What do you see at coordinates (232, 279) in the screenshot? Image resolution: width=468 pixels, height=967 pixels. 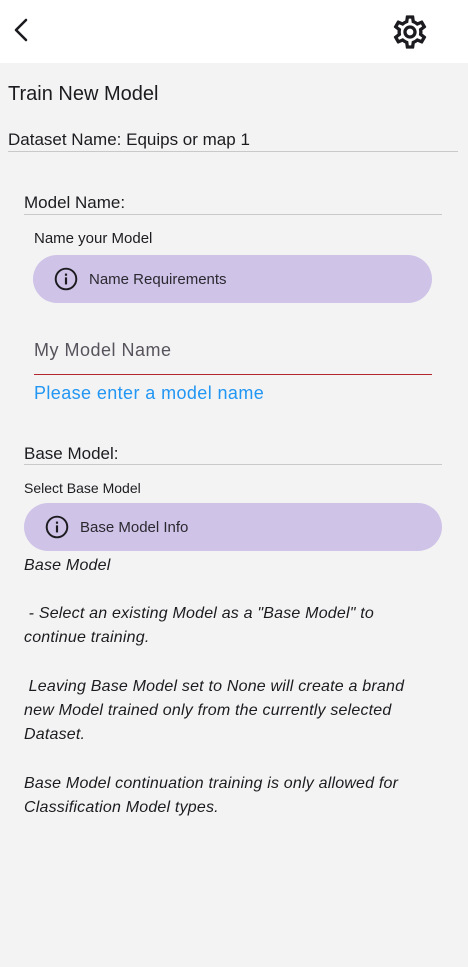 I see `name-requirements-button: Name Requirements` at bounding box center [232, 279].